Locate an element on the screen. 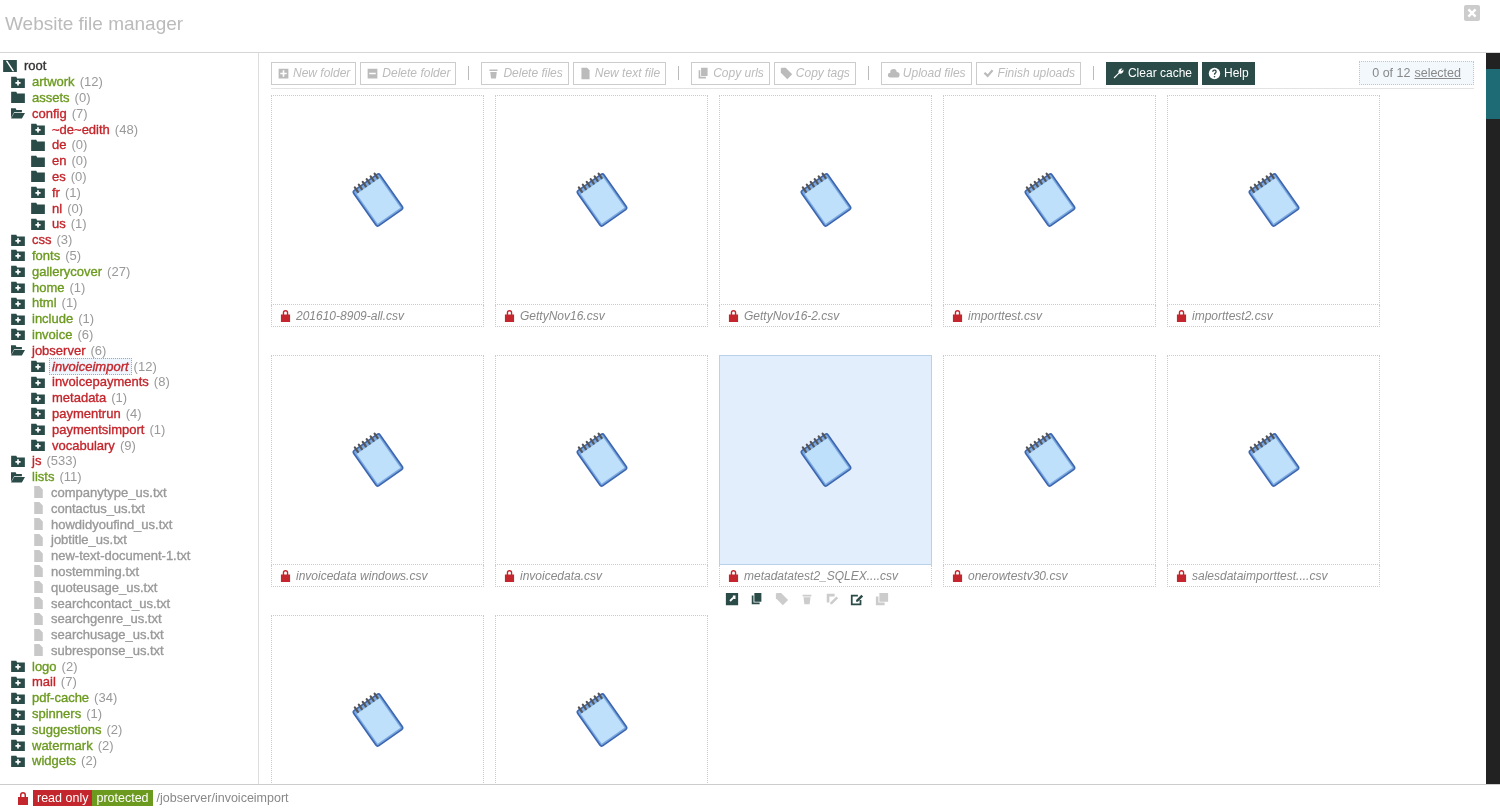 This screenshot has width=1500, height=811. file-name: salesdataimporttest....csv is located at coordinates (1260, 575).